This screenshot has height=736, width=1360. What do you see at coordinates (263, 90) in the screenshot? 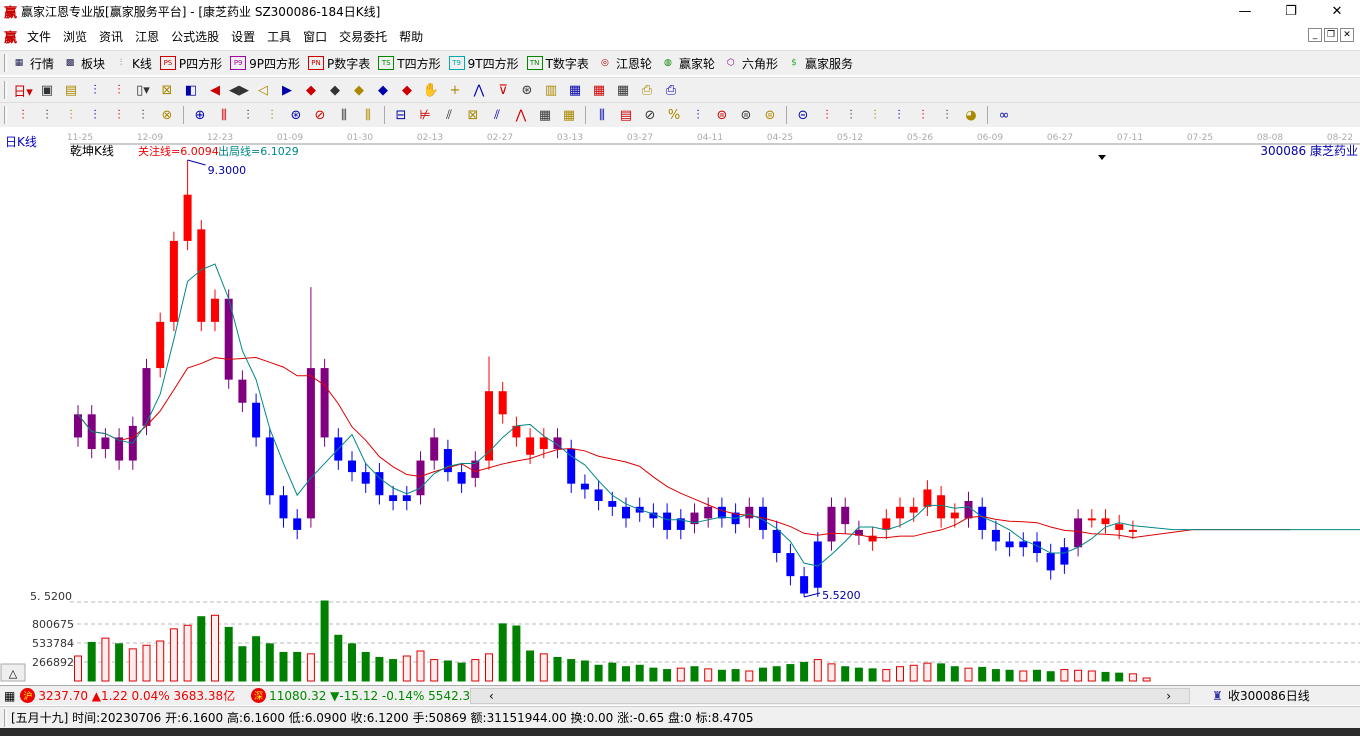
I see `tool-icon: ◁` at bounding box center [263, 90].